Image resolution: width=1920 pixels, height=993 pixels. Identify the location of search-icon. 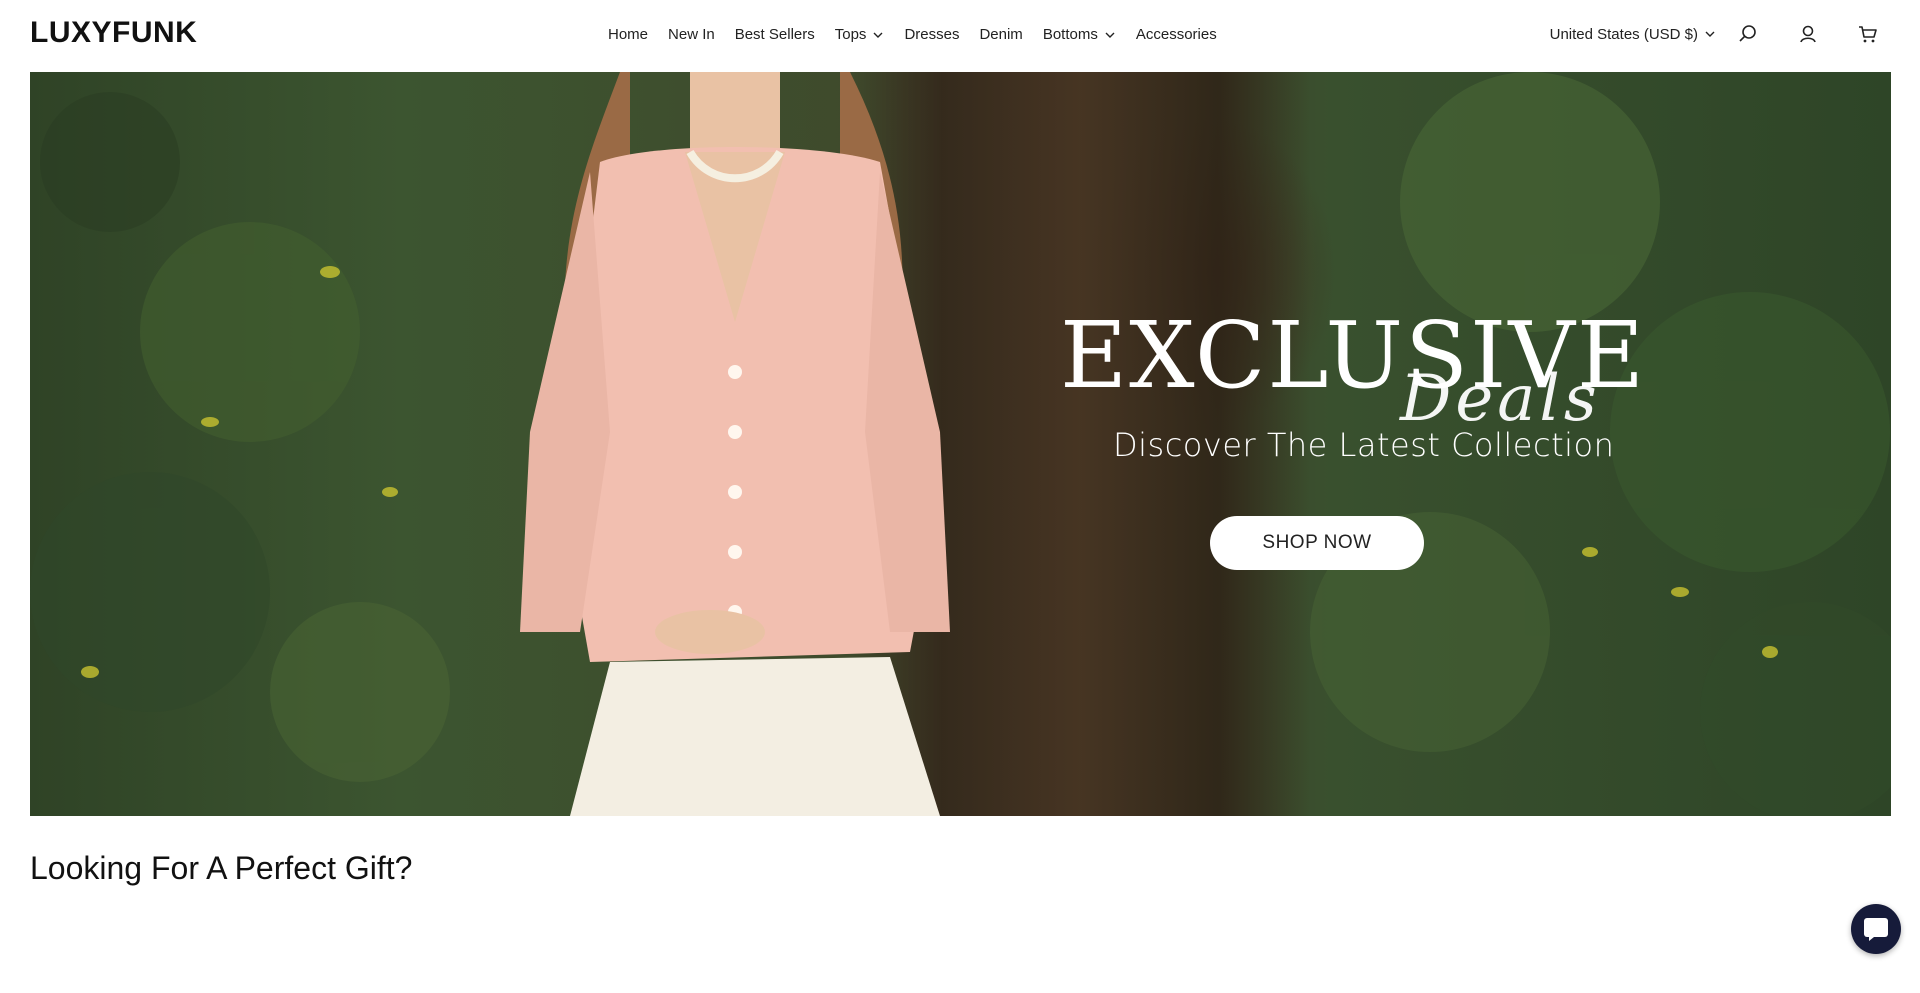
(1748, 34).